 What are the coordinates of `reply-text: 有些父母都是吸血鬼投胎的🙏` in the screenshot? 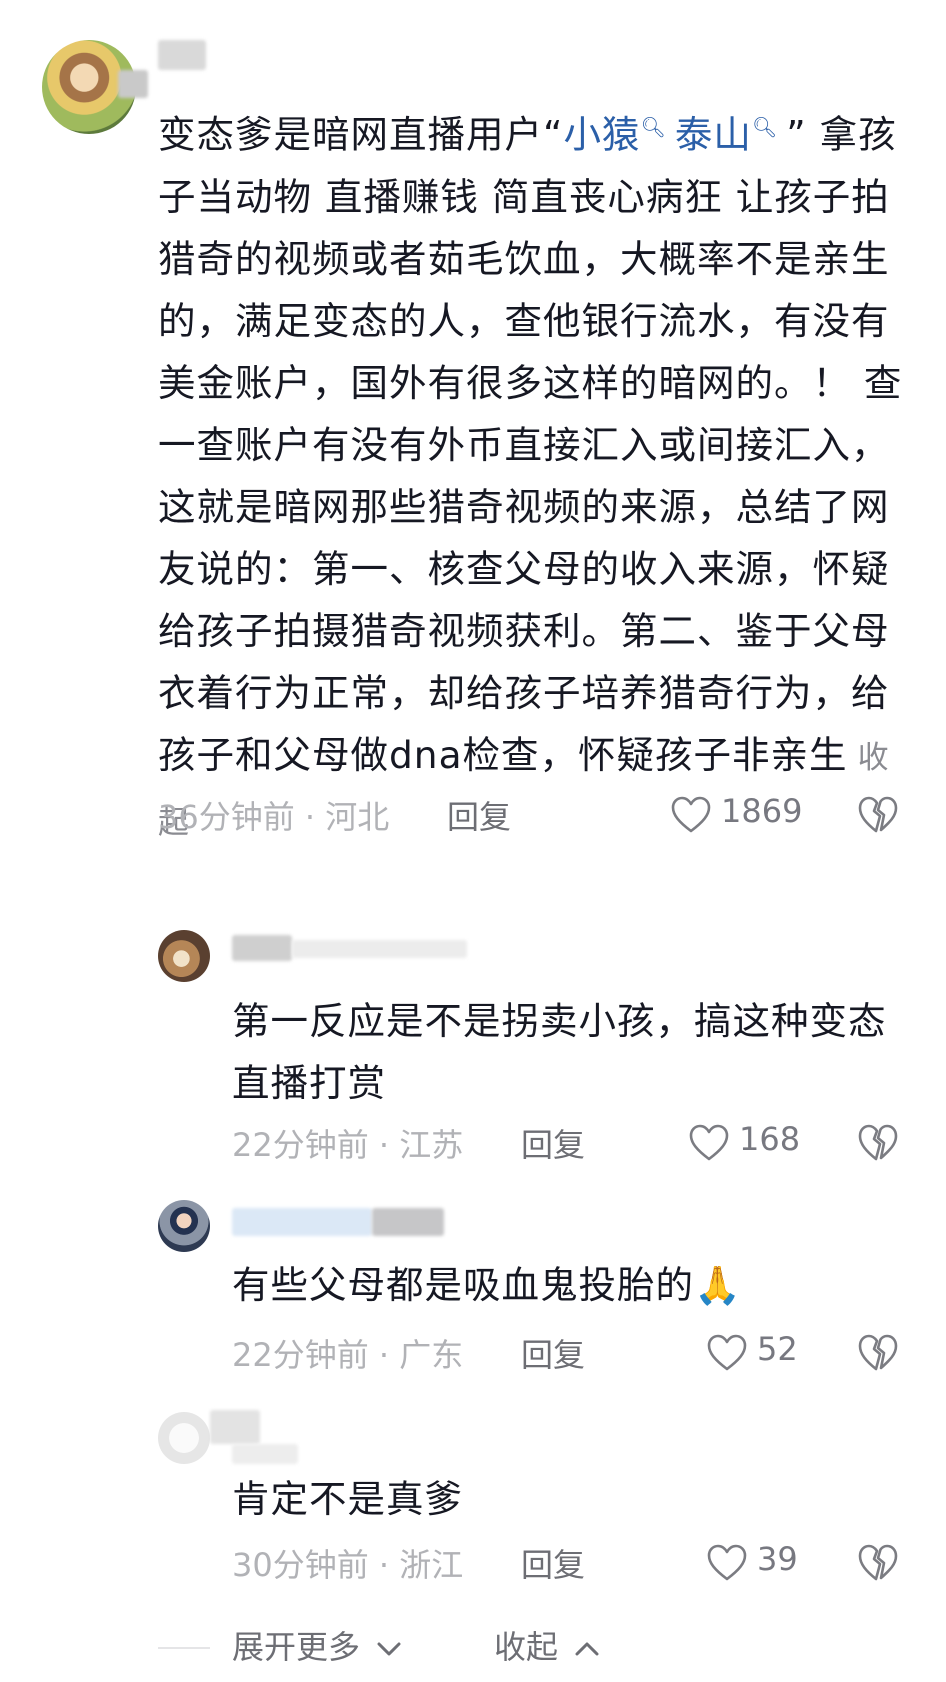 It's located at (487, 1285).